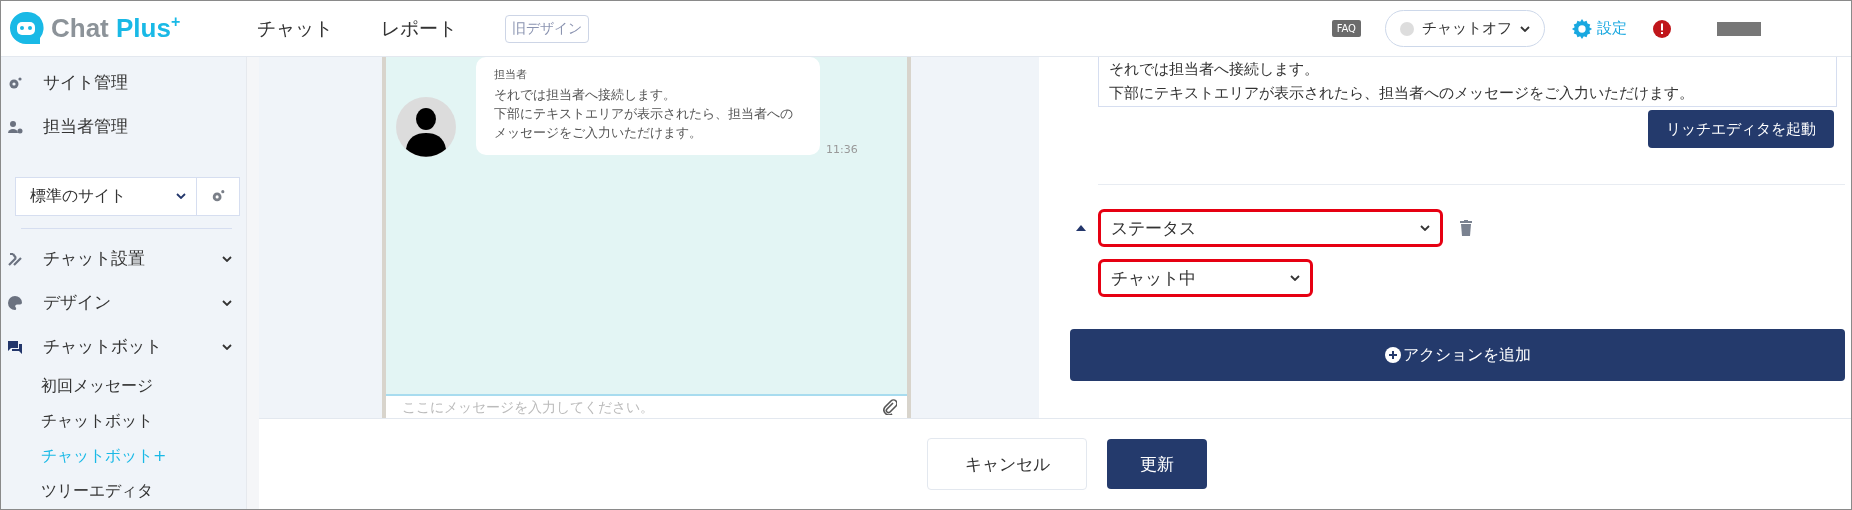  What do you see at coordinates (15, 126) in the screenshot?
I see `person-icon` at bounding box center [15, 126].